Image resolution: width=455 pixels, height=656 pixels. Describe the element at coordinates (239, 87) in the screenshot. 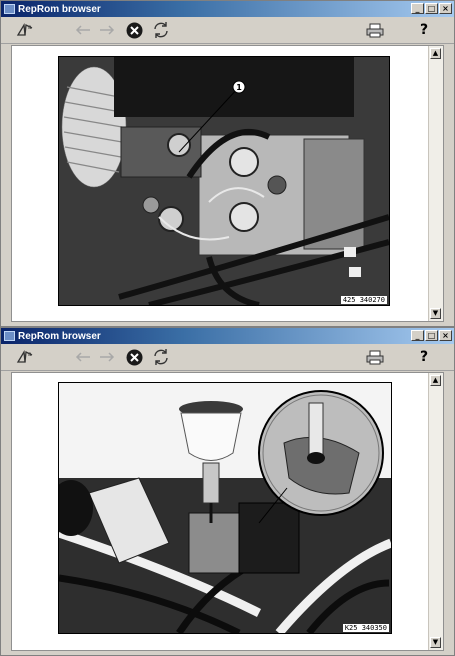

I see `callout-label: 1` at that location.